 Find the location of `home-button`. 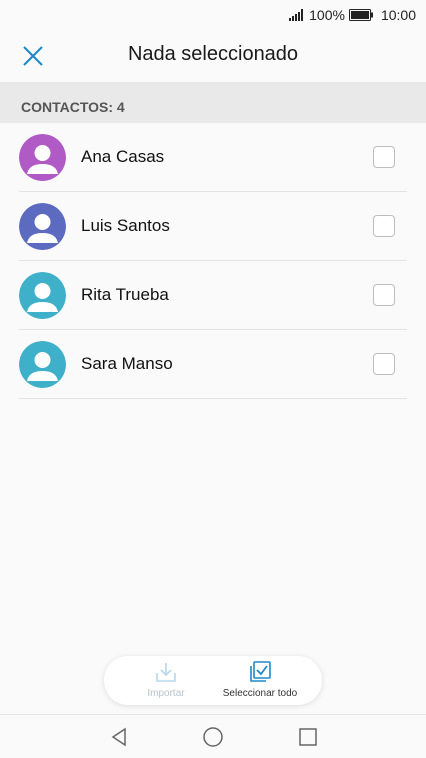

home-button is located at coordinates (213, 737).